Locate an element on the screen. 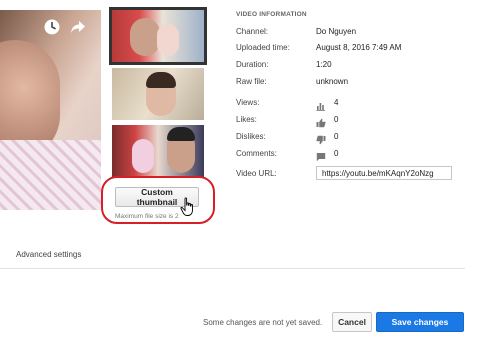 The image size is (500, 359). clock-icon is located at coordinates (52, 27).